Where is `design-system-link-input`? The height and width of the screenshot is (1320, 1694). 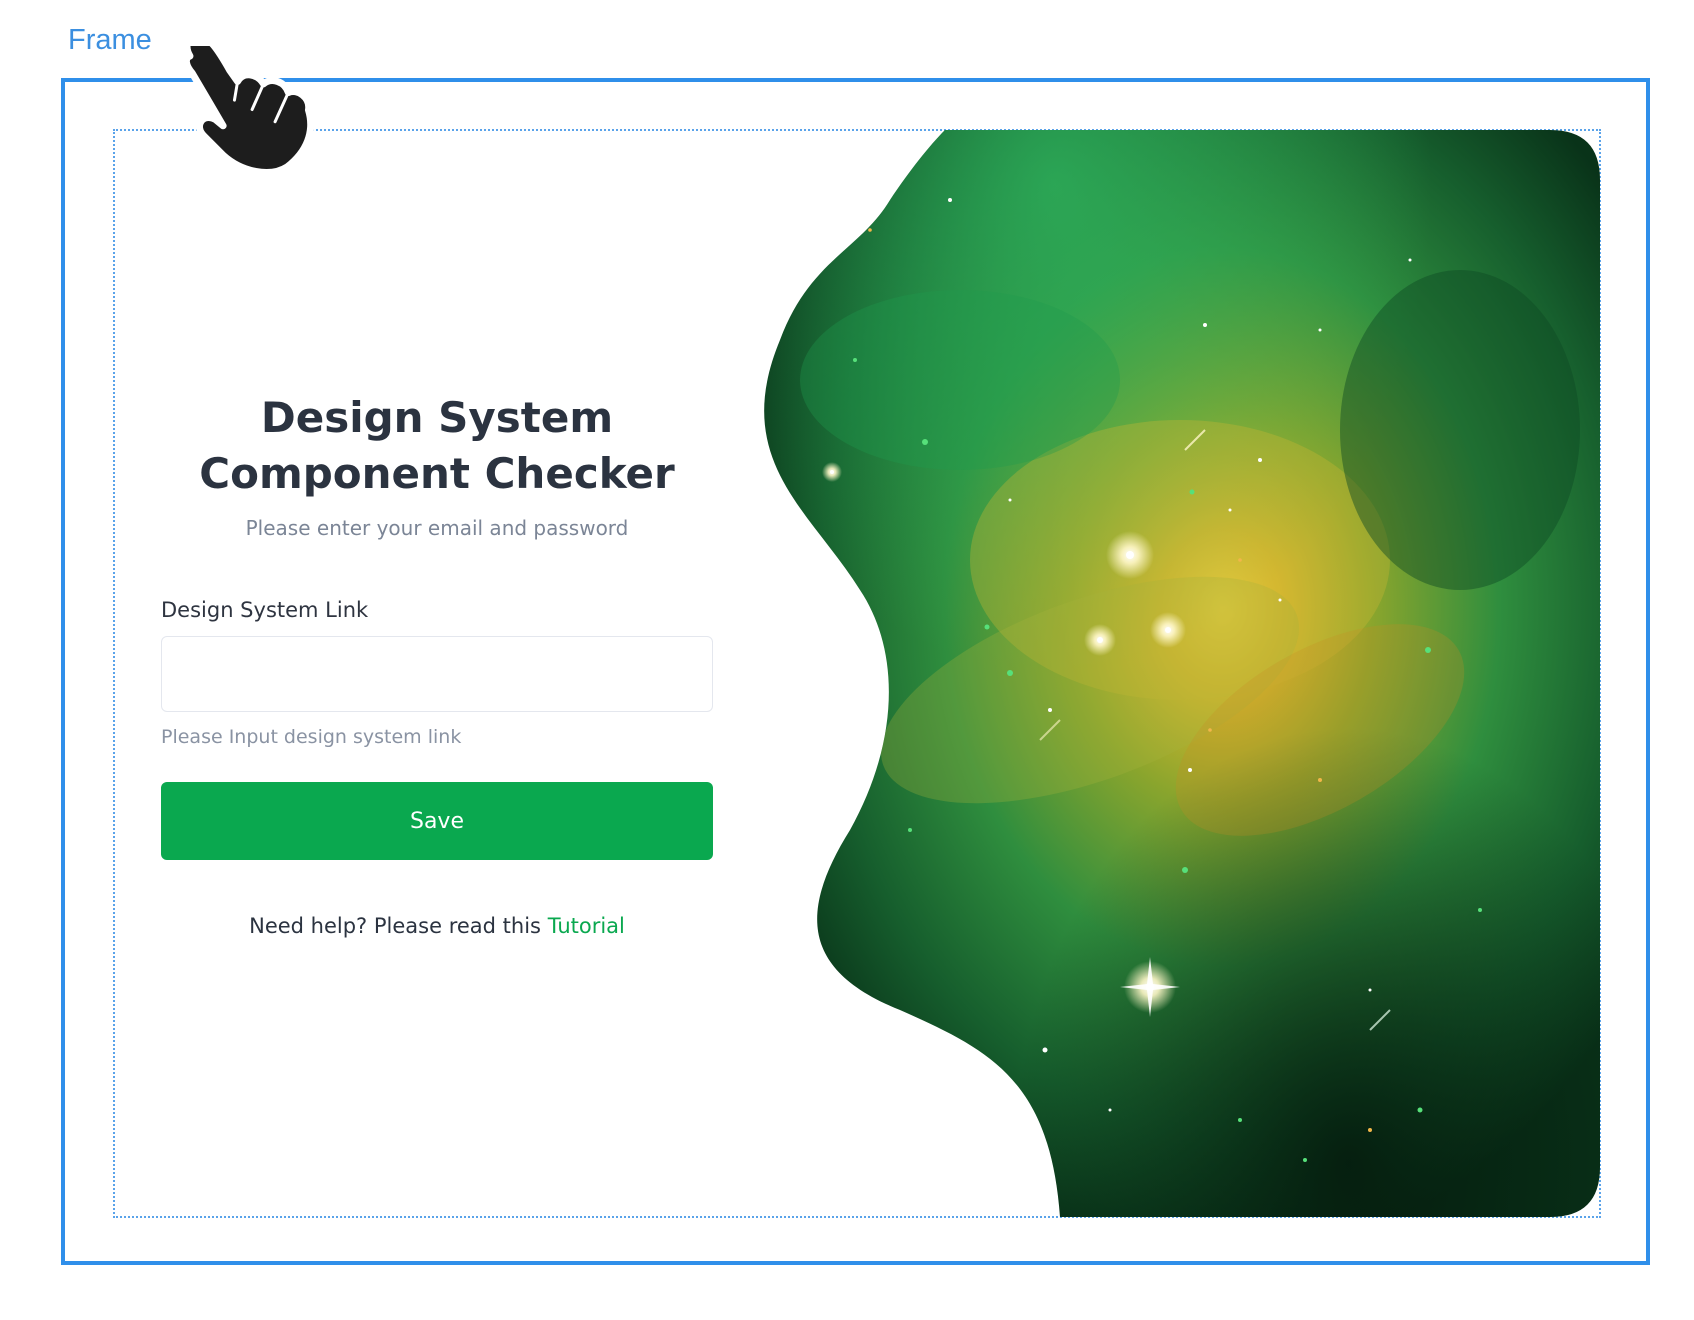
design-system-link-input is located at coordinates (437, 674).